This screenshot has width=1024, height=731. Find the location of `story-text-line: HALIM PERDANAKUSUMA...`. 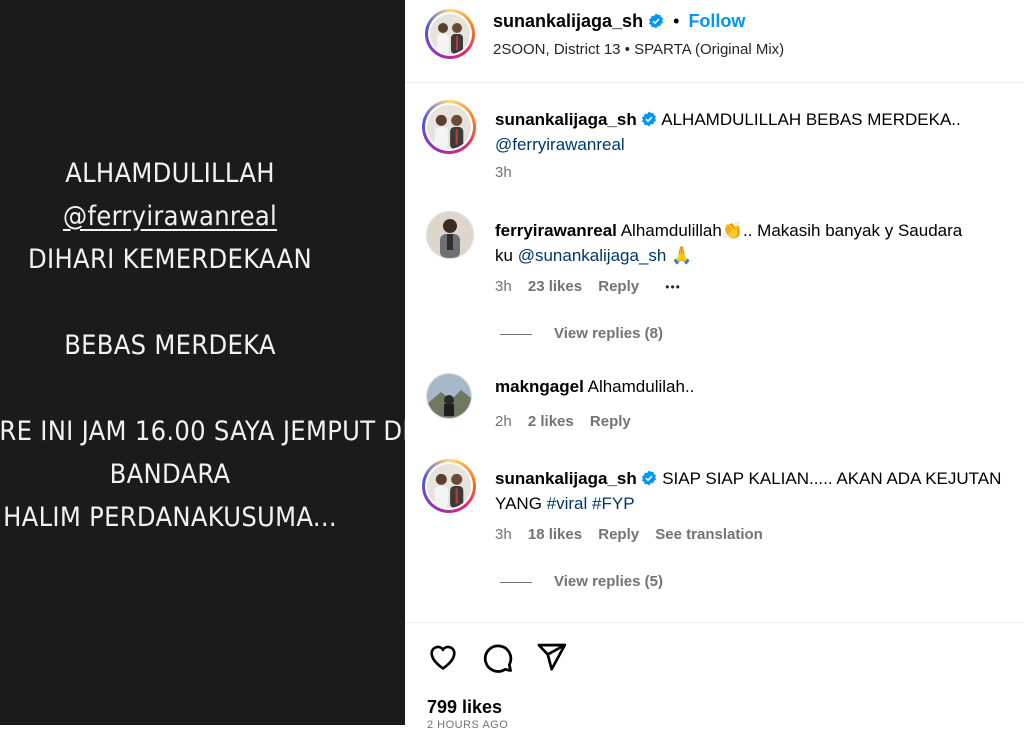

story-text-line: HALIM PERDANAKUSUMA... is located at coordinates (170, 517).